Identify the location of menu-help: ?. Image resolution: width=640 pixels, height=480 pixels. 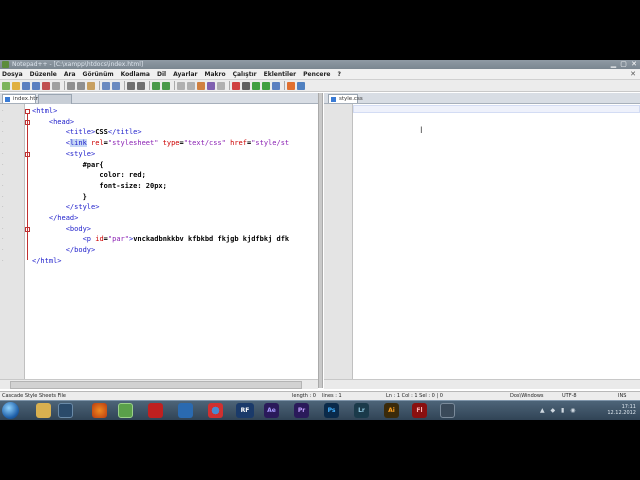
(339, 74).